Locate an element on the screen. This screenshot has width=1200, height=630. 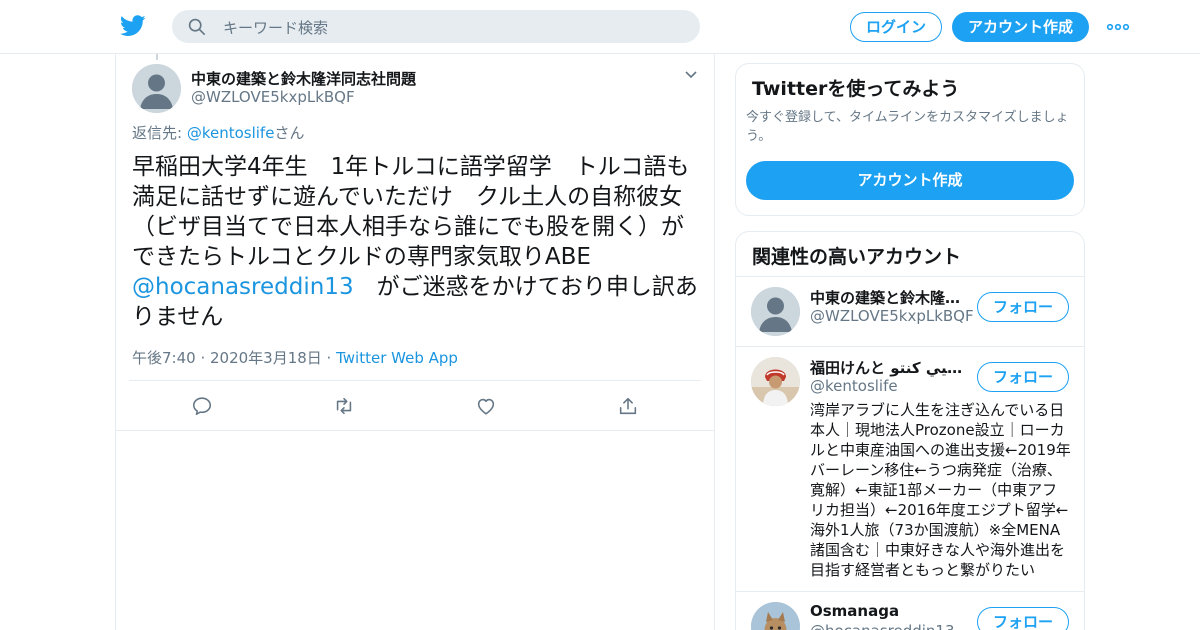
reply-suffix: さん is located at coordinates (289, 133).